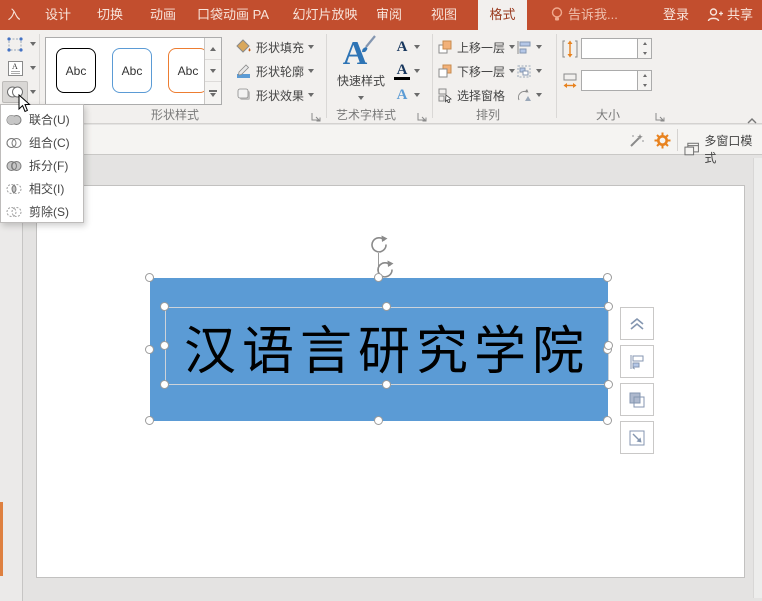 The image size is (762, 601). I want to click on arrange-group-label: 排列, so click(487, 115).